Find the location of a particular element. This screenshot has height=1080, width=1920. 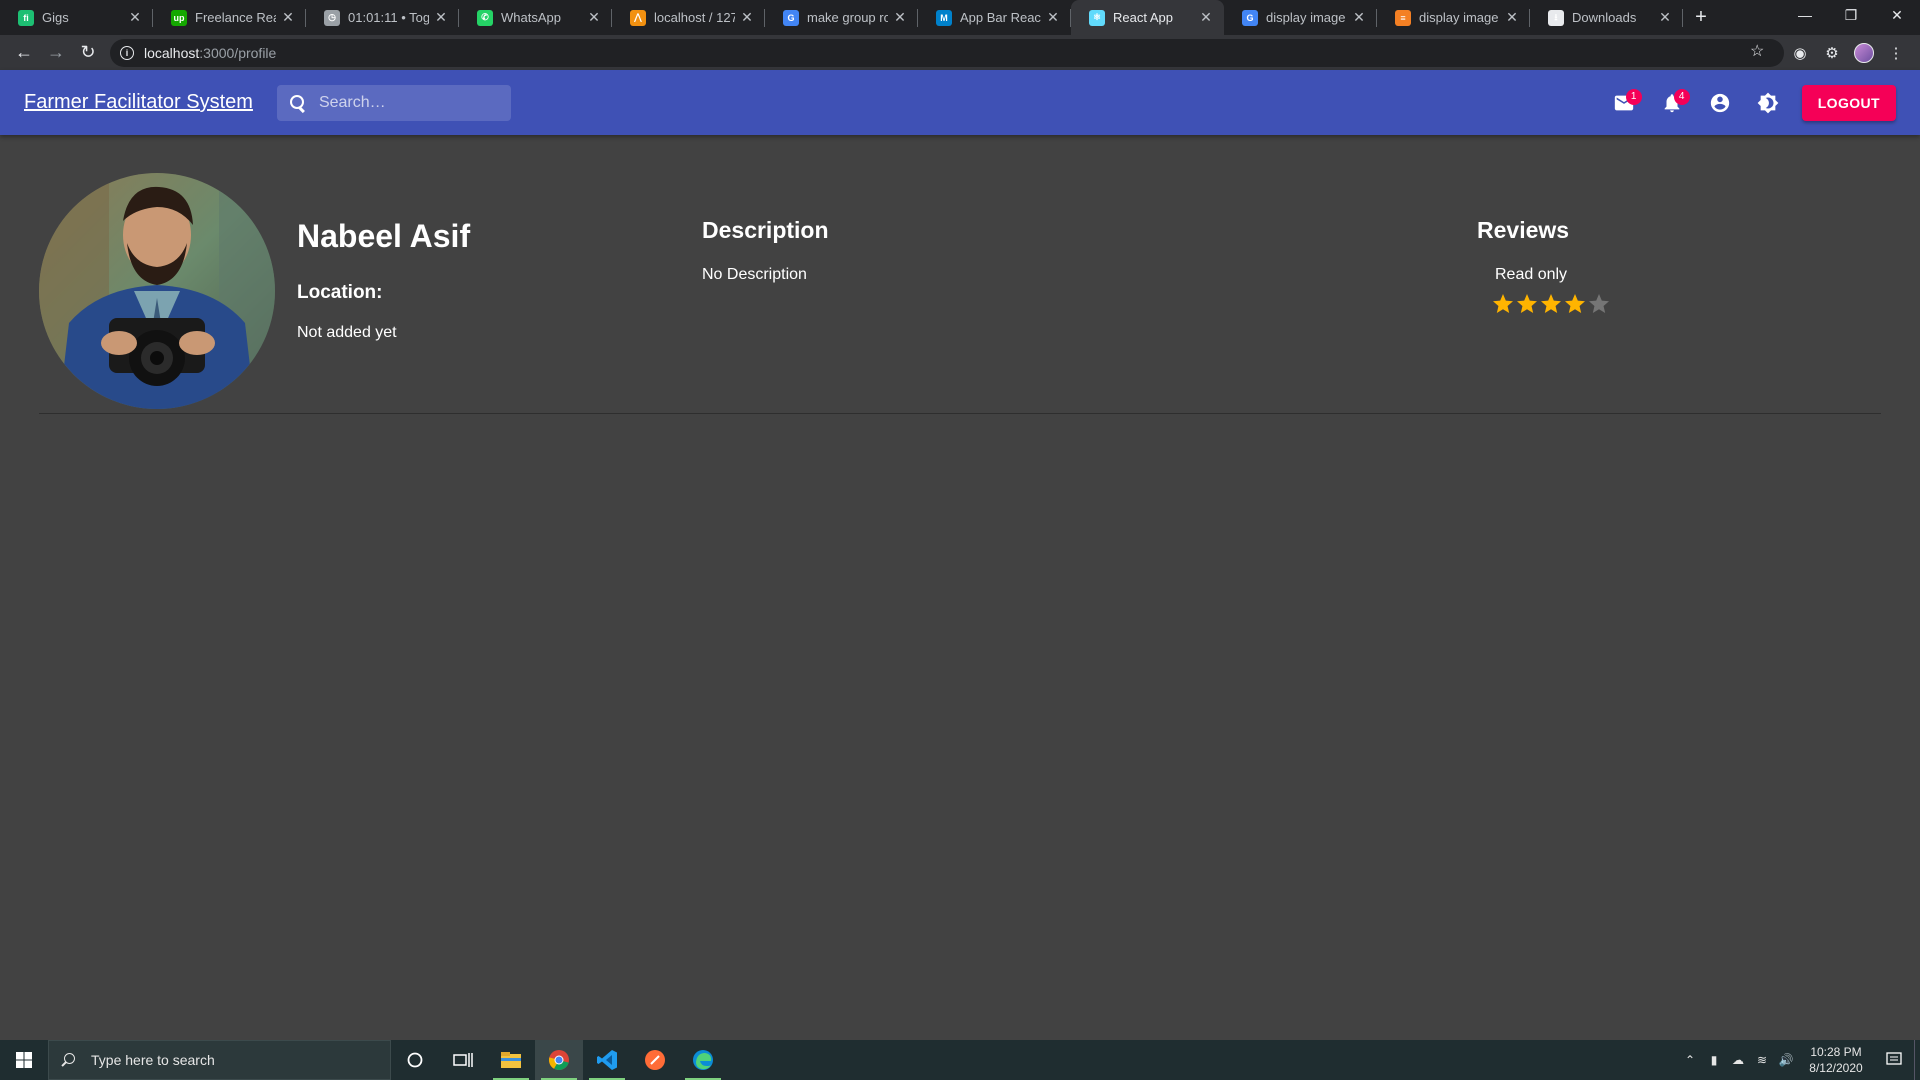

browser-tab: ◷ 01:01:11 • Toggl ✕ is located at coordinates (382, 17).